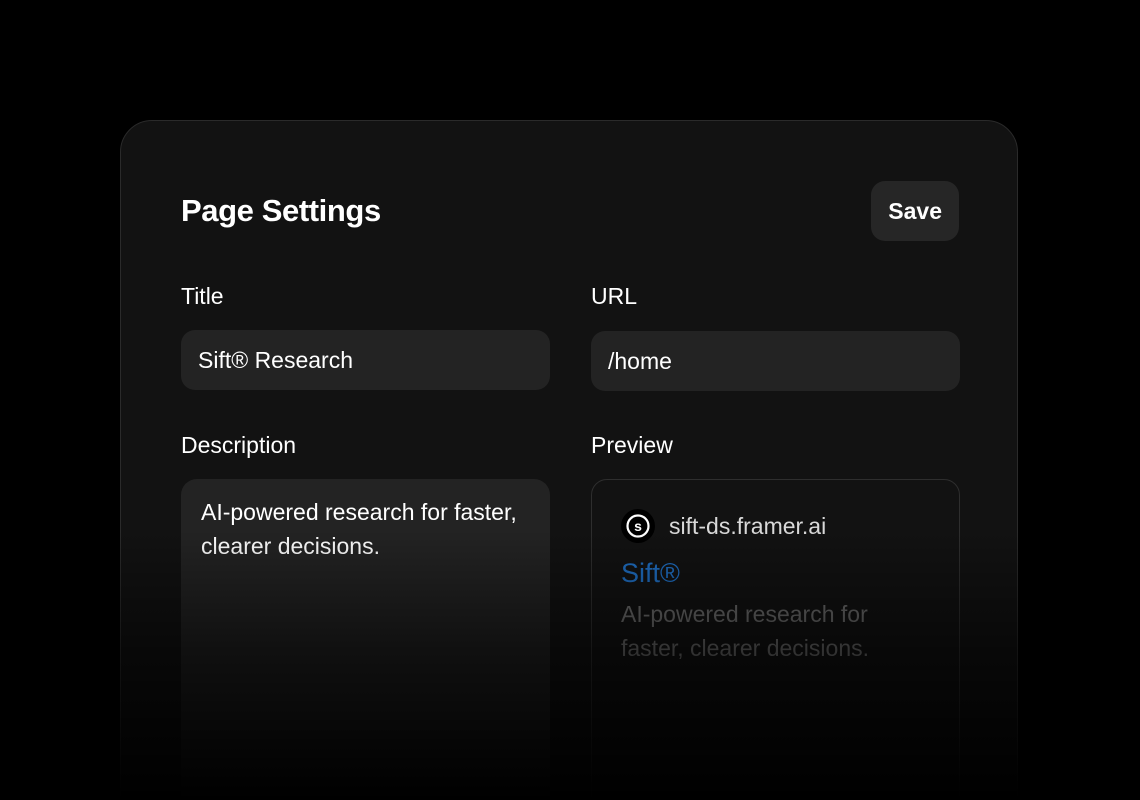 The image size is (1140, 800). Describe the element at coordinates (650, 573) in the screenshot. I see `preview-page-title: Sift®` at that location.